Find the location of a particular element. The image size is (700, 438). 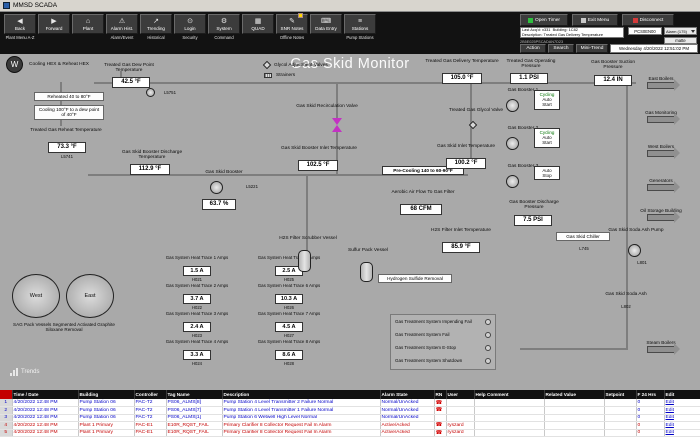

header-description: Description is located at coordinates (301, 394).